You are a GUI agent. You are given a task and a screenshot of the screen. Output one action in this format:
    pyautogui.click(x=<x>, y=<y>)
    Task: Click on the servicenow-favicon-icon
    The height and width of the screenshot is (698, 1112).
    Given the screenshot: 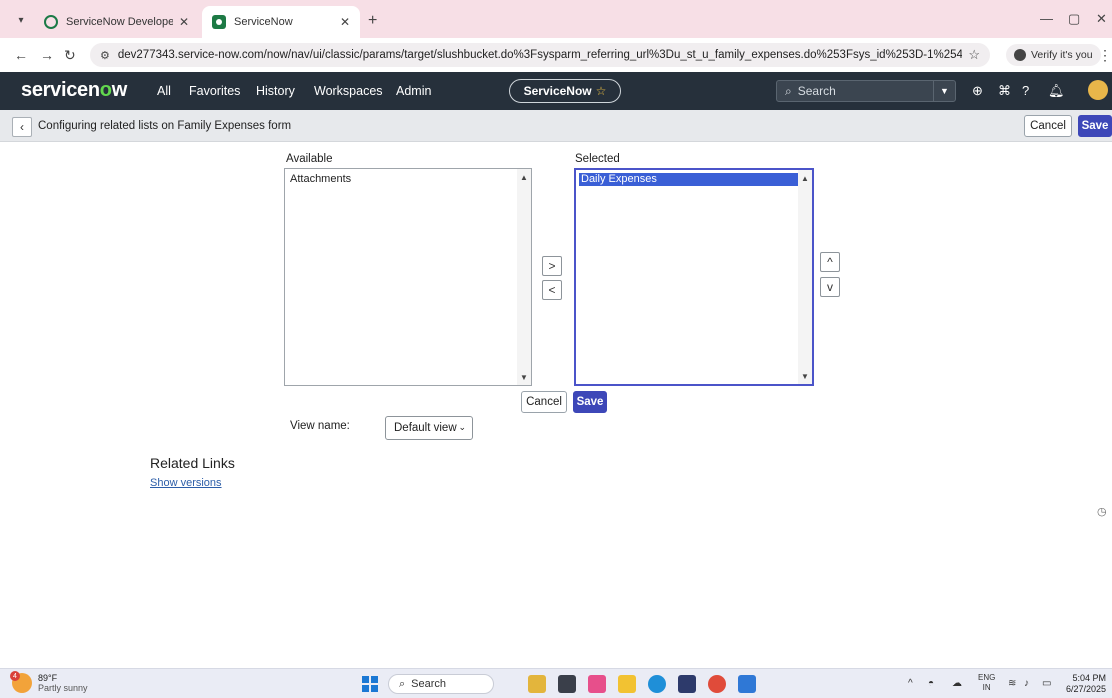 What is the action you would take?
    pyautogui.click(x=219, y=22)
    